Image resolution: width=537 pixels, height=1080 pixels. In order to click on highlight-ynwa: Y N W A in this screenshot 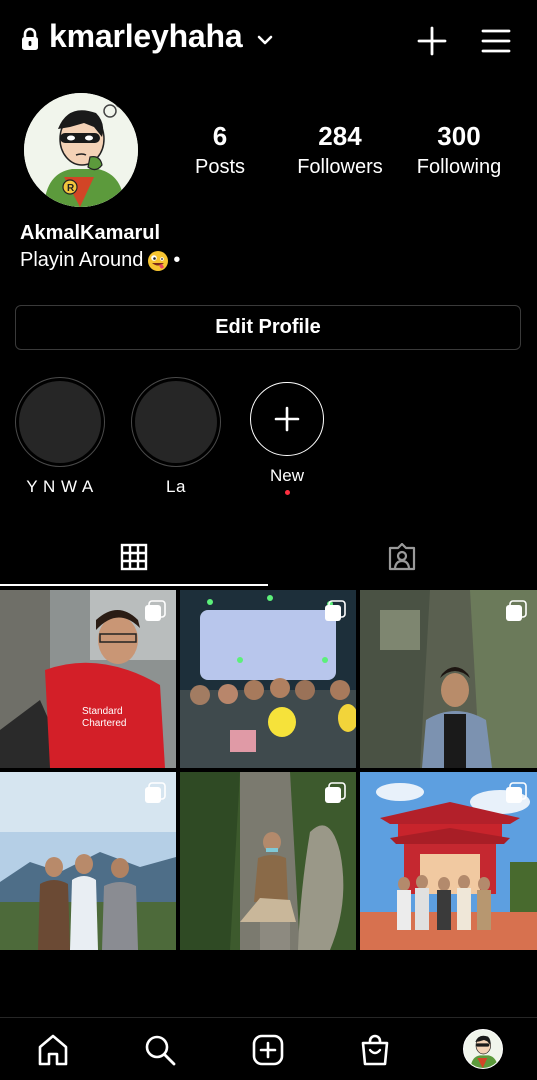, I will do `click(60, 437)`.